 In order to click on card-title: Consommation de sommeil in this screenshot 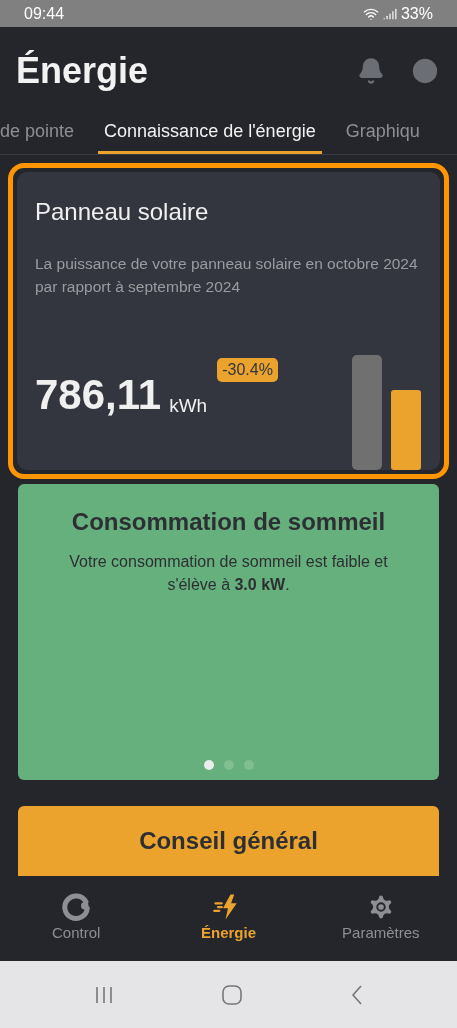, I will do `click(228, 522)`.